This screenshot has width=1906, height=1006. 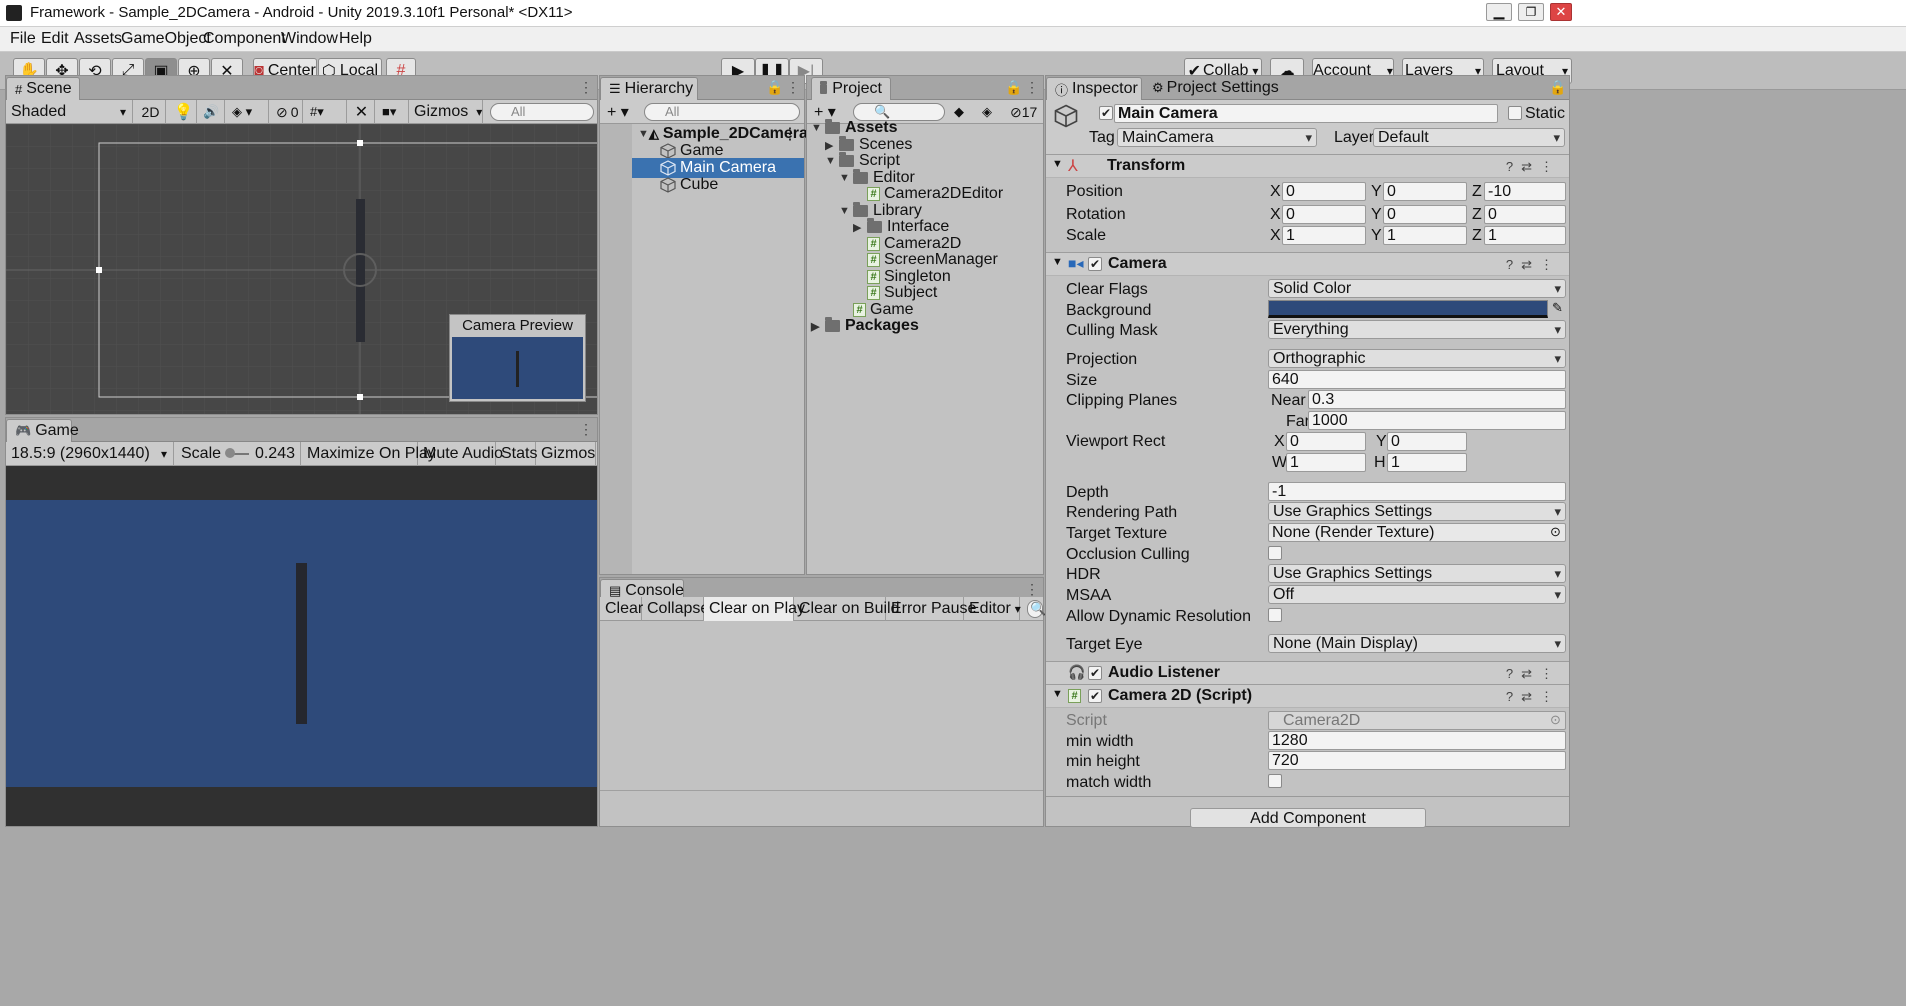 What do you see at coordinates (649, 88) in the screenshot?
I see `tab-hierarchy: ☰ Hierarchy` at bounding box center [649, 88].